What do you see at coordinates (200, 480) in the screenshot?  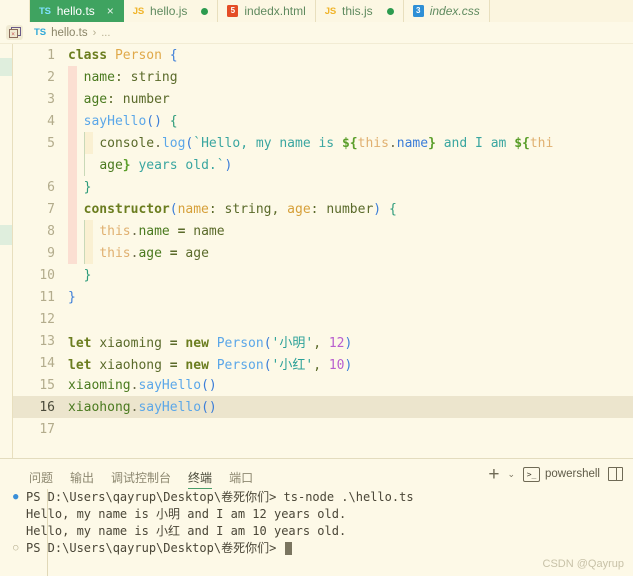 I see `panel-tab-3: 终端` at bounding box center [200, 480].